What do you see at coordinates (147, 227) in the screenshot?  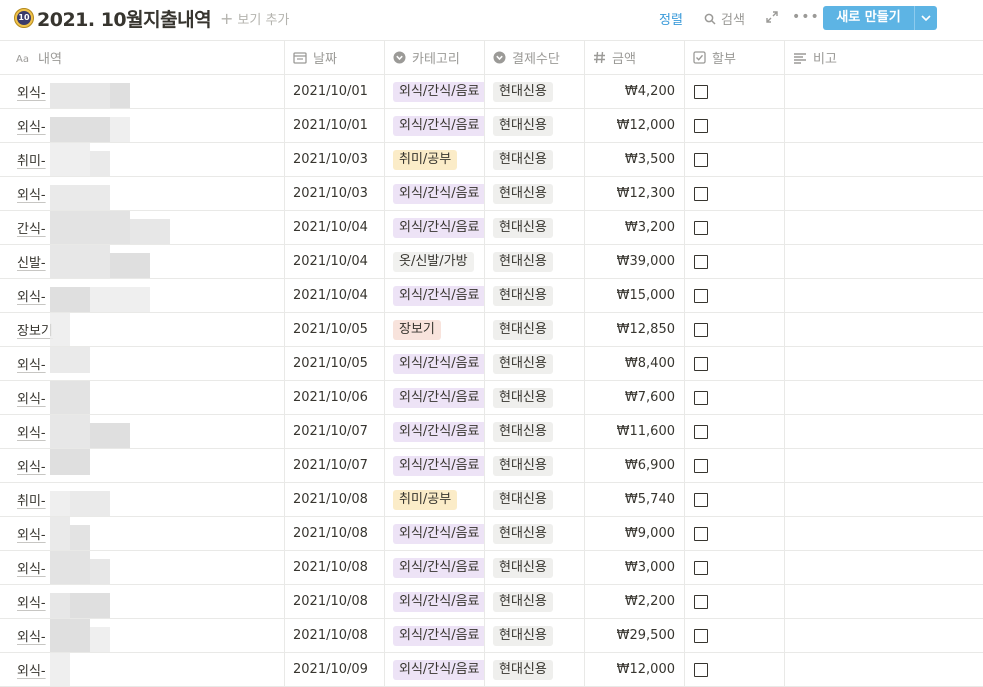 I see `cell-name: 간식-` at bounding box center [147, 227].